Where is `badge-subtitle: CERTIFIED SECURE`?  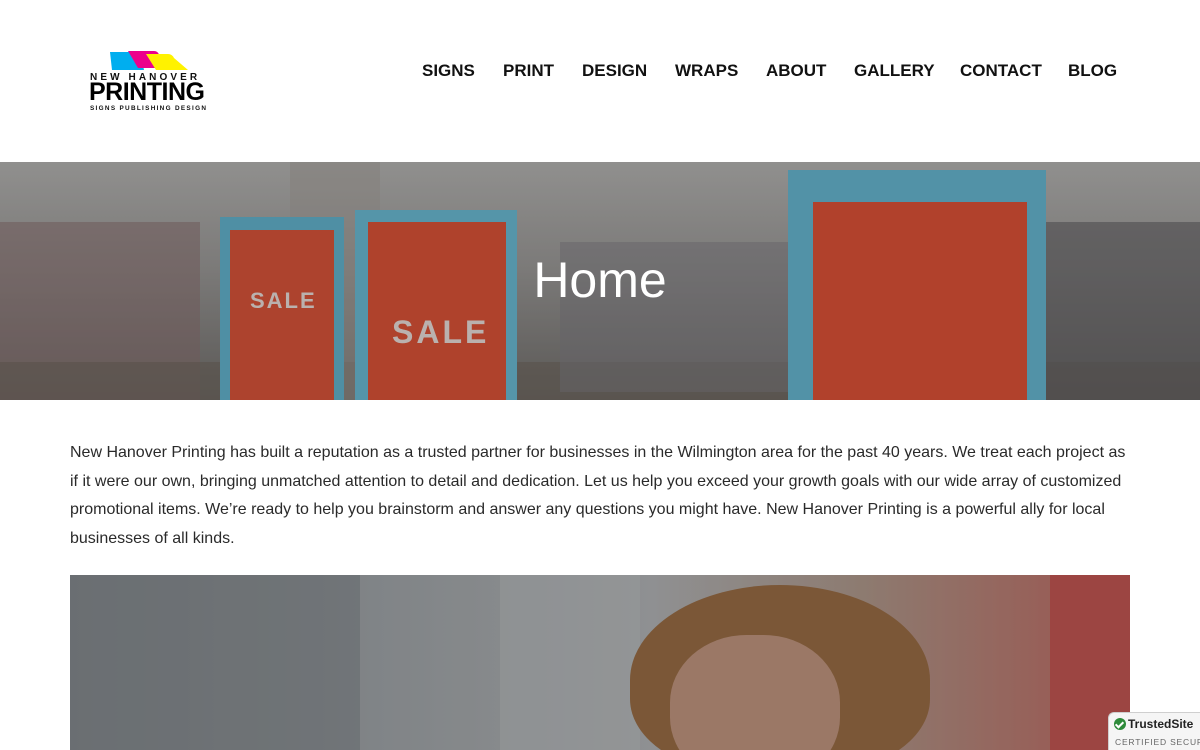
badge-subtitle: CERTIFIED SECURE is located at coordinates (1157, 742).